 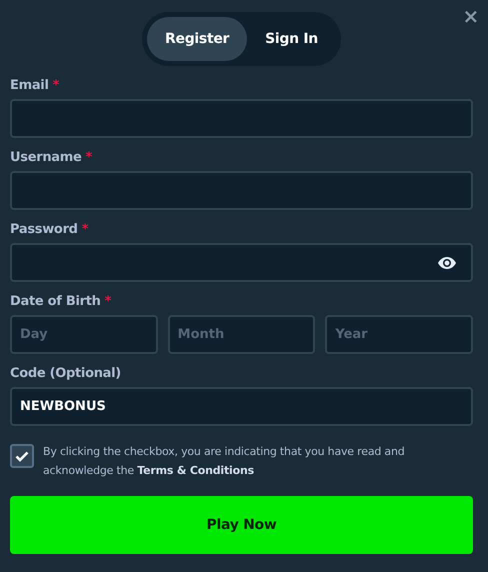 What do you see at coordinates (470, 16) in the screenshot?
I see `close-button: ×` at bounding box center [470, 16].